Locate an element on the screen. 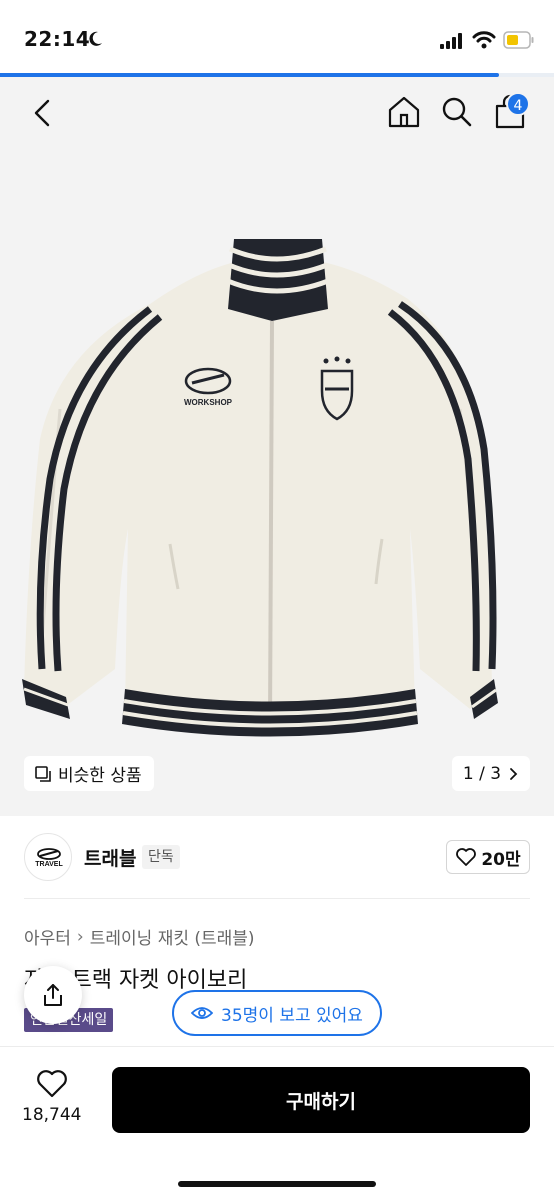 This screenshot has width=554, height=1200. home-icon is located at coordinates (404, 112).